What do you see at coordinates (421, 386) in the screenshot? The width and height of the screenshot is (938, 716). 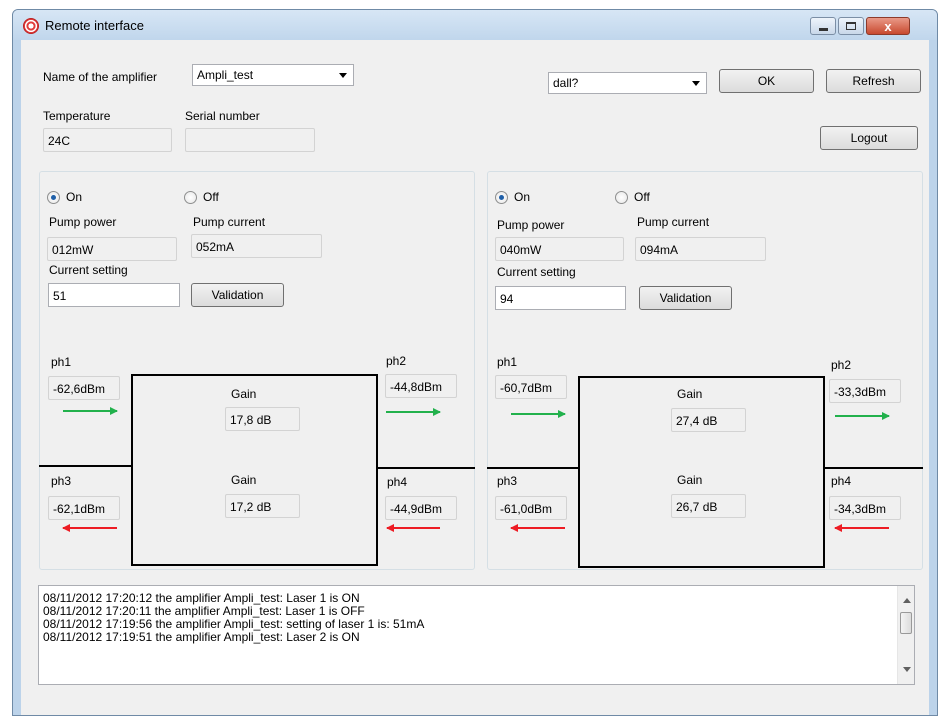 I see `panel1-ph2-field: -44,8dBm` at bounding box center [421, 386].